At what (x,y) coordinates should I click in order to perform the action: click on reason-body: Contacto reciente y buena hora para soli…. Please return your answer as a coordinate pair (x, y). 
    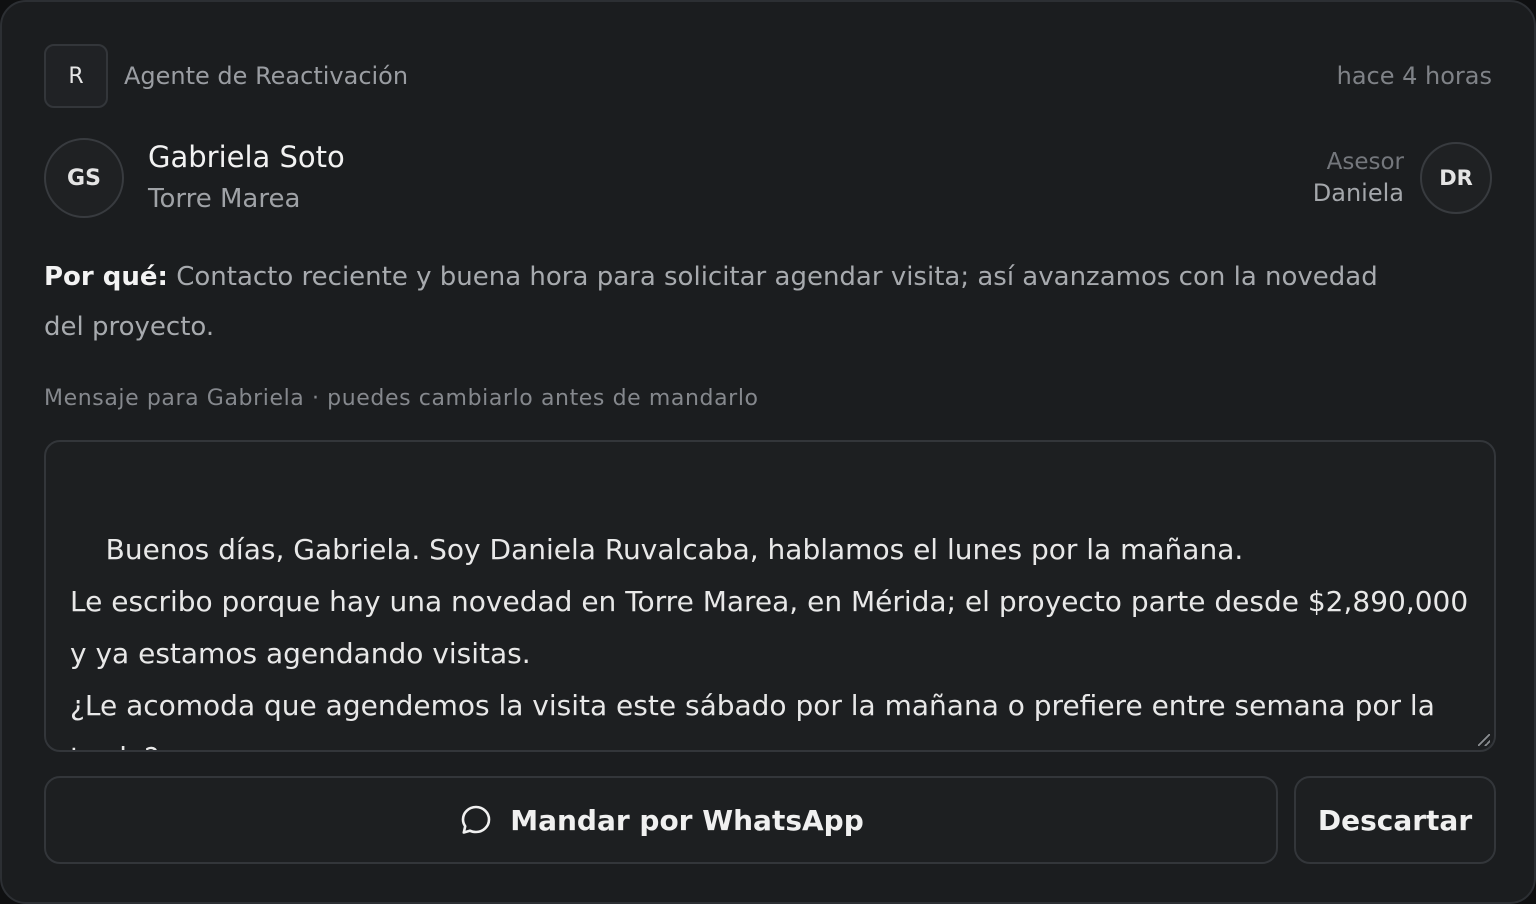
    Looking at the image, I should click on (711, 302).